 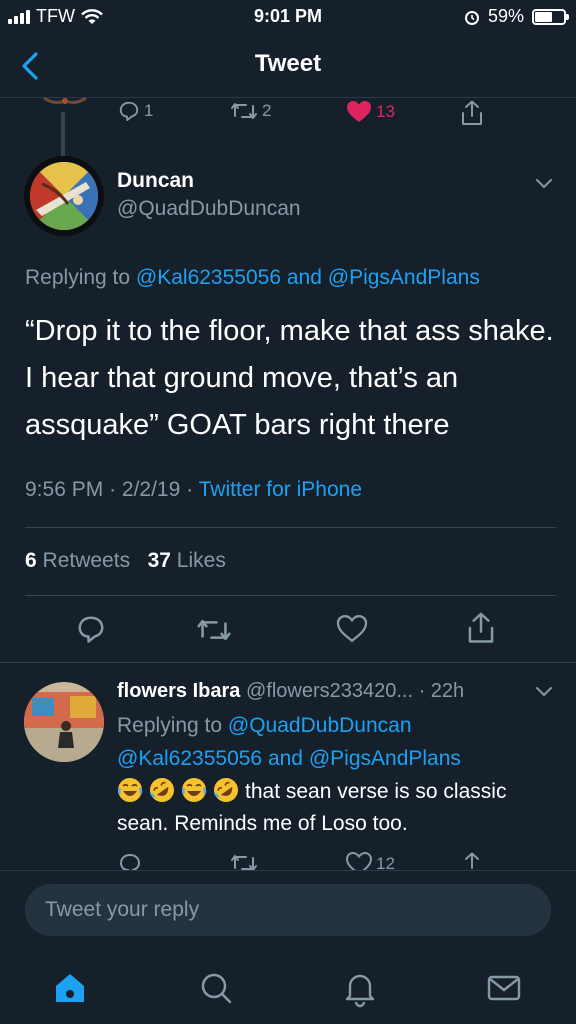 I want to click on page-title: Tweet, so click(x=288, y=63).